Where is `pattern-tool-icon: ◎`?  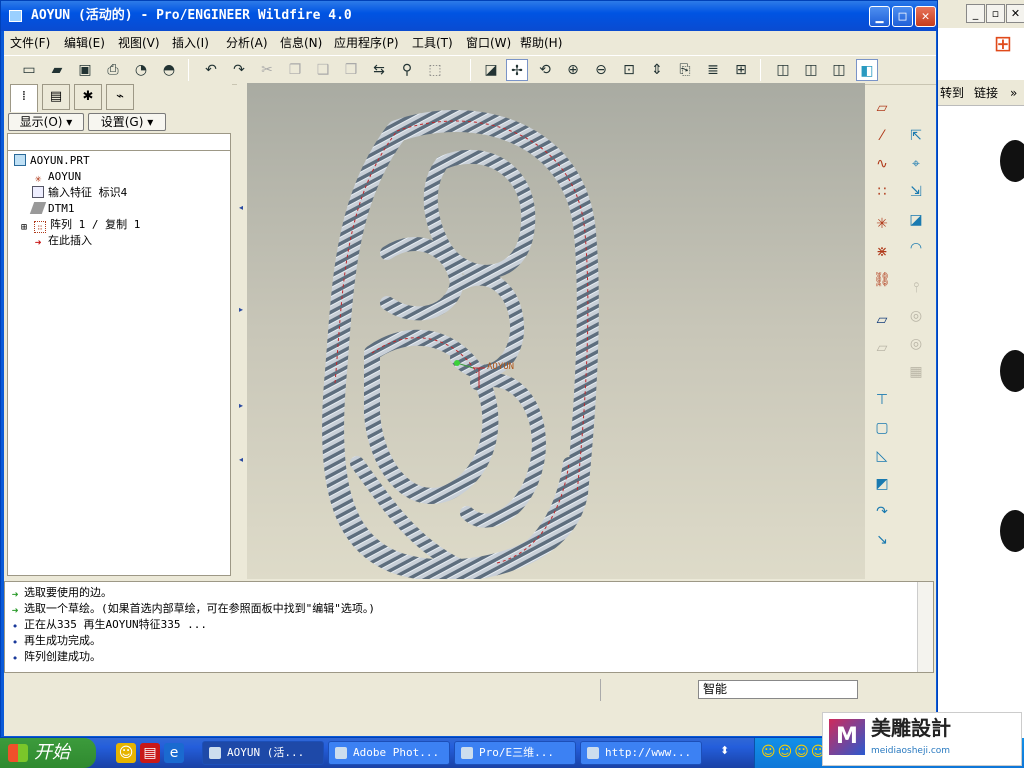 pattern-tool-icon: ◎ is located at coordinates (916, 344).